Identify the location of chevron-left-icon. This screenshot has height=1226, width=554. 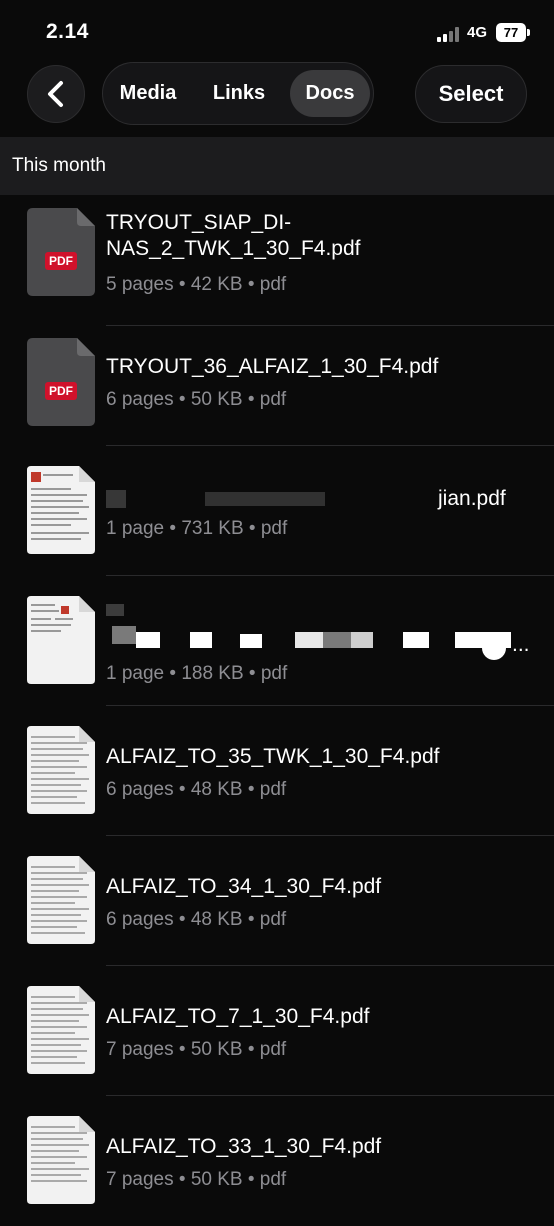
(55, 94).